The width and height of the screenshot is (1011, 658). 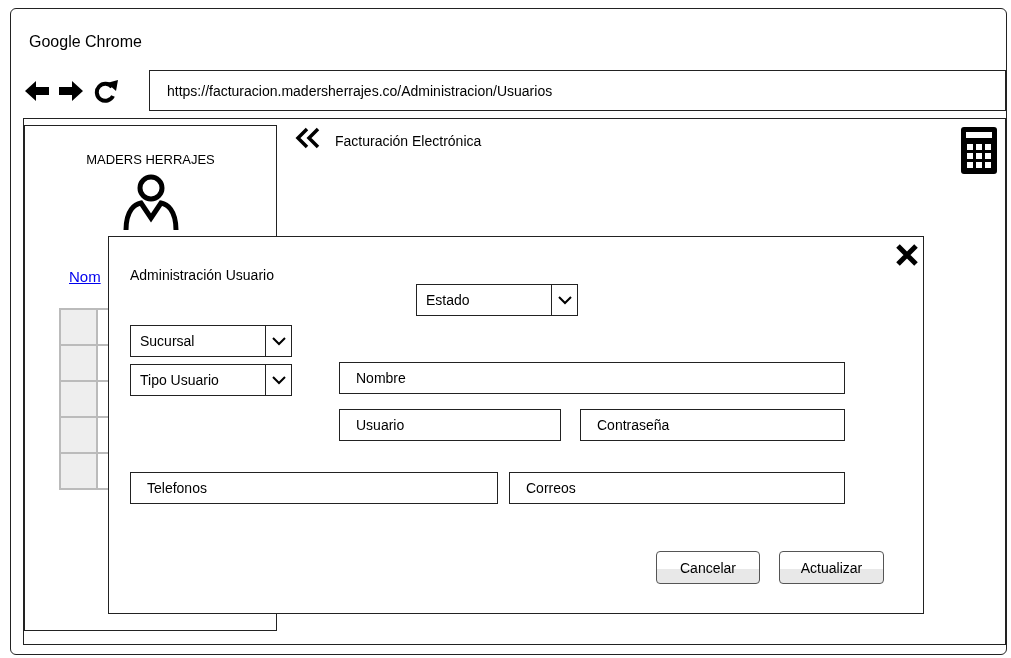 I want to click on input-field: Correos, so click(x=677, y=488).